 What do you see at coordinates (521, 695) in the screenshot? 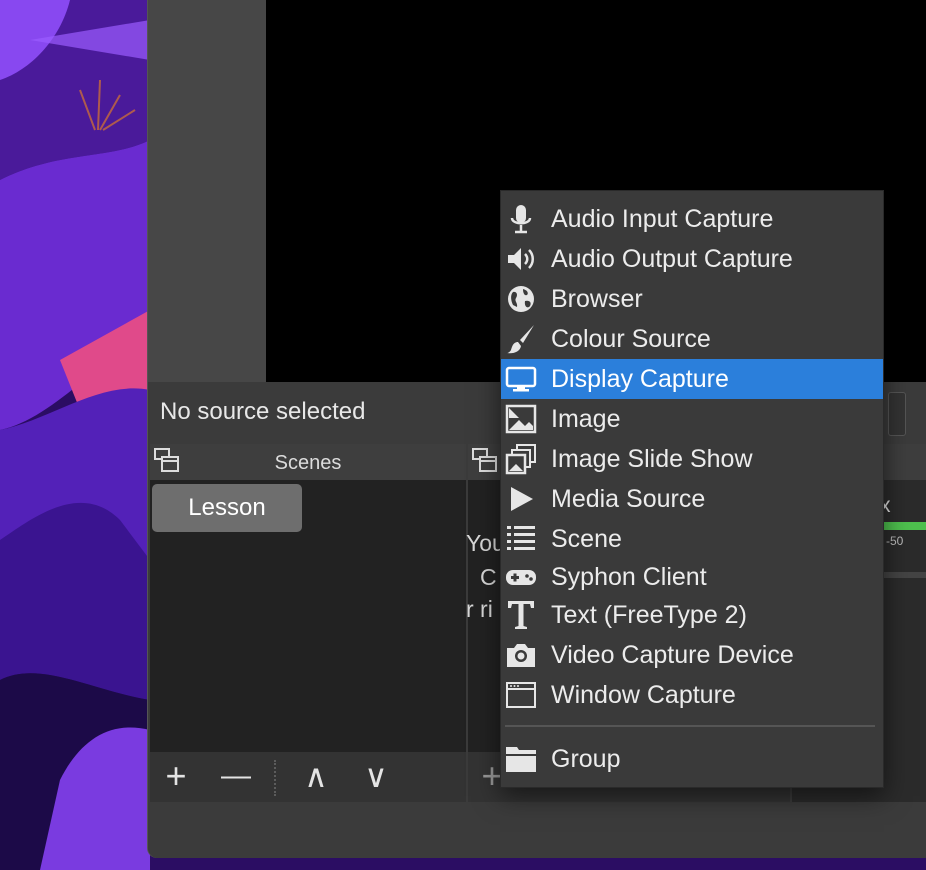
I see `window-icon` at bounding box center [521, 695].